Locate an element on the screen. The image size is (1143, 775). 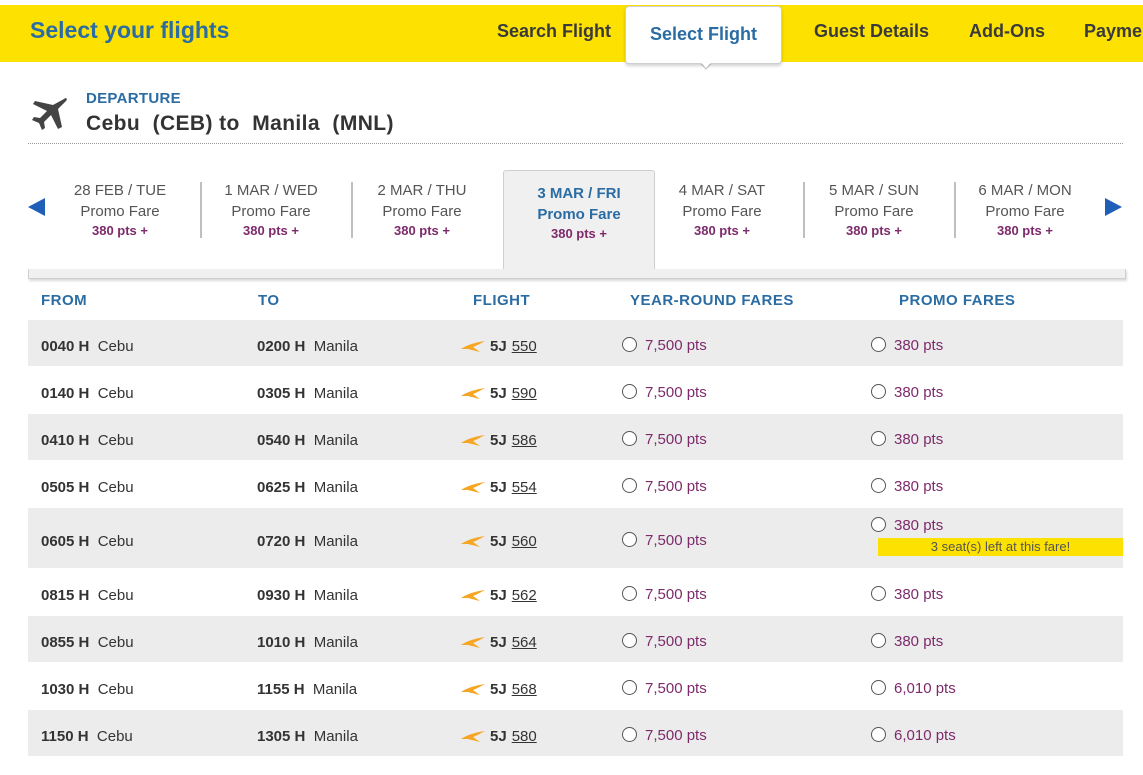
date-tab-5-mar: 5 MAR / SUN Promo Fare 380 pts + is located at coordinates (874, 210).